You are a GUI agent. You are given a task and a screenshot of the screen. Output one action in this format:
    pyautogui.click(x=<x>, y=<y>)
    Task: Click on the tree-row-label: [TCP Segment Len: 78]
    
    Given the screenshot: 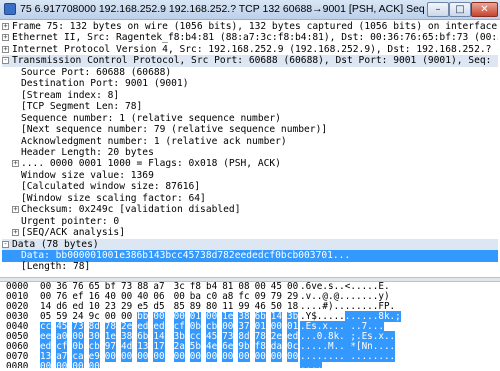 What is the action you would take?
    pyautogui.click(x=82, y=107)
    